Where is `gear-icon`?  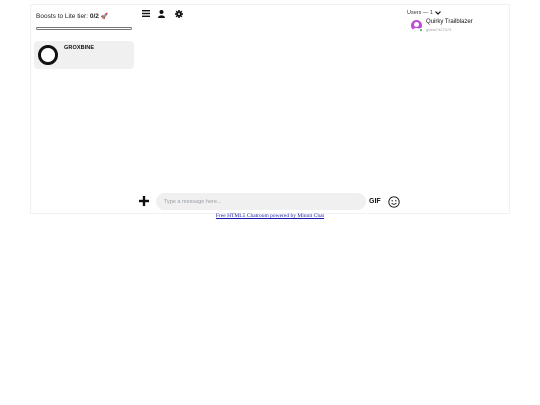 gear-icon is located at coordinates (179, 14).